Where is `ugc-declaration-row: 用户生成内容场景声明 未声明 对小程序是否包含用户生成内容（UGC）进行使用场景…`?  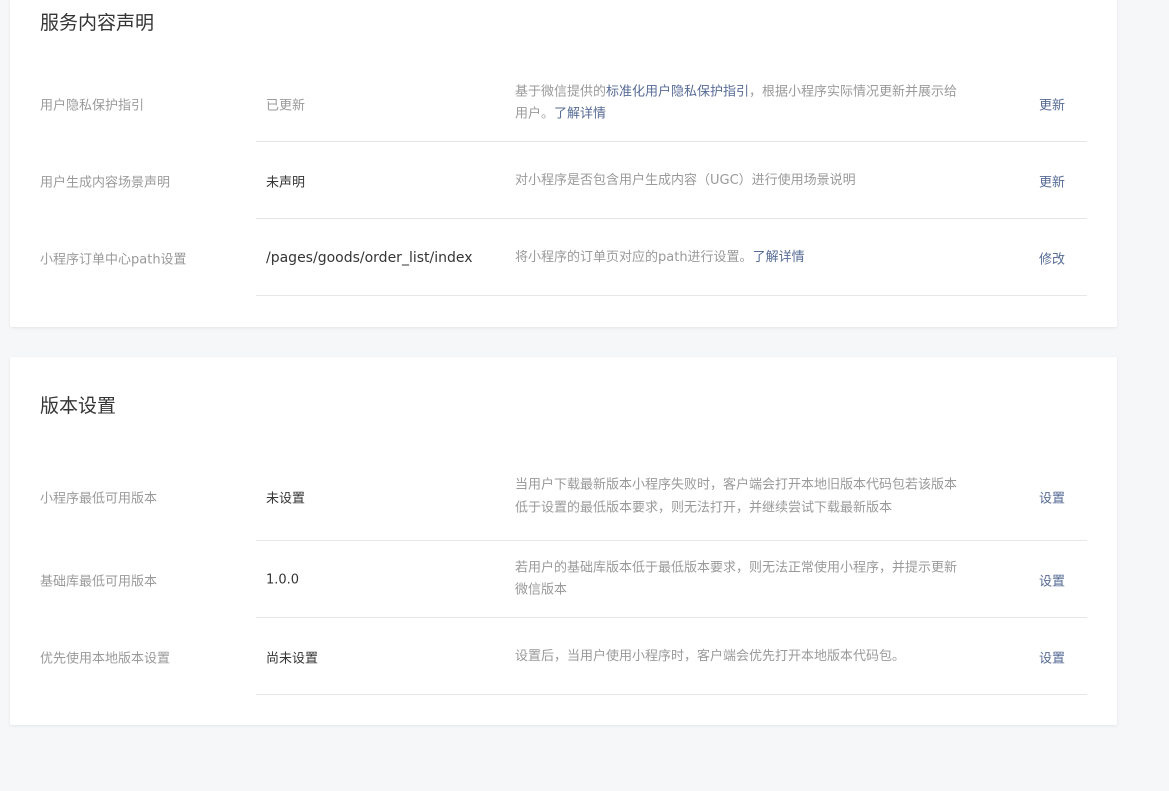 ugc-declaration-row: 用户生成内容场景声明 未声明 对小程序是否包含用户生成内容（UGC）进行使用场景… is located at coordinates (563, 180).